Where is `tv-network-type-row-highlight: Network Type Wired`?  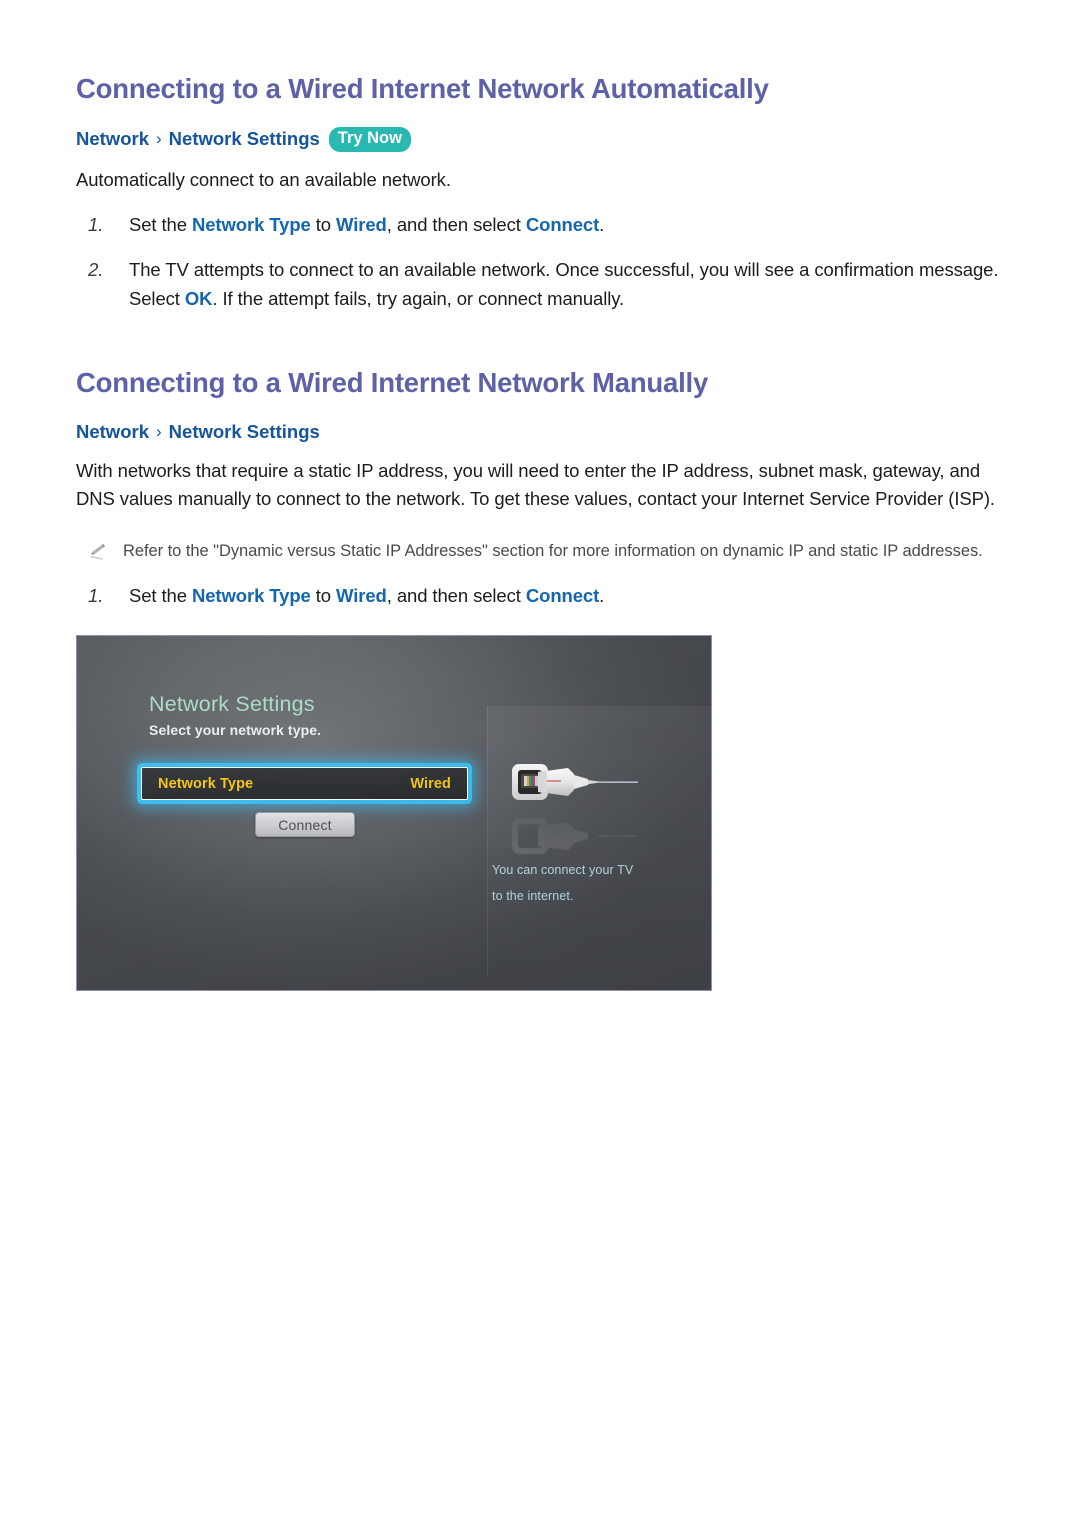 tv-network-type-row-highlight: Network Type Wired is located at coordinates (304, 784).